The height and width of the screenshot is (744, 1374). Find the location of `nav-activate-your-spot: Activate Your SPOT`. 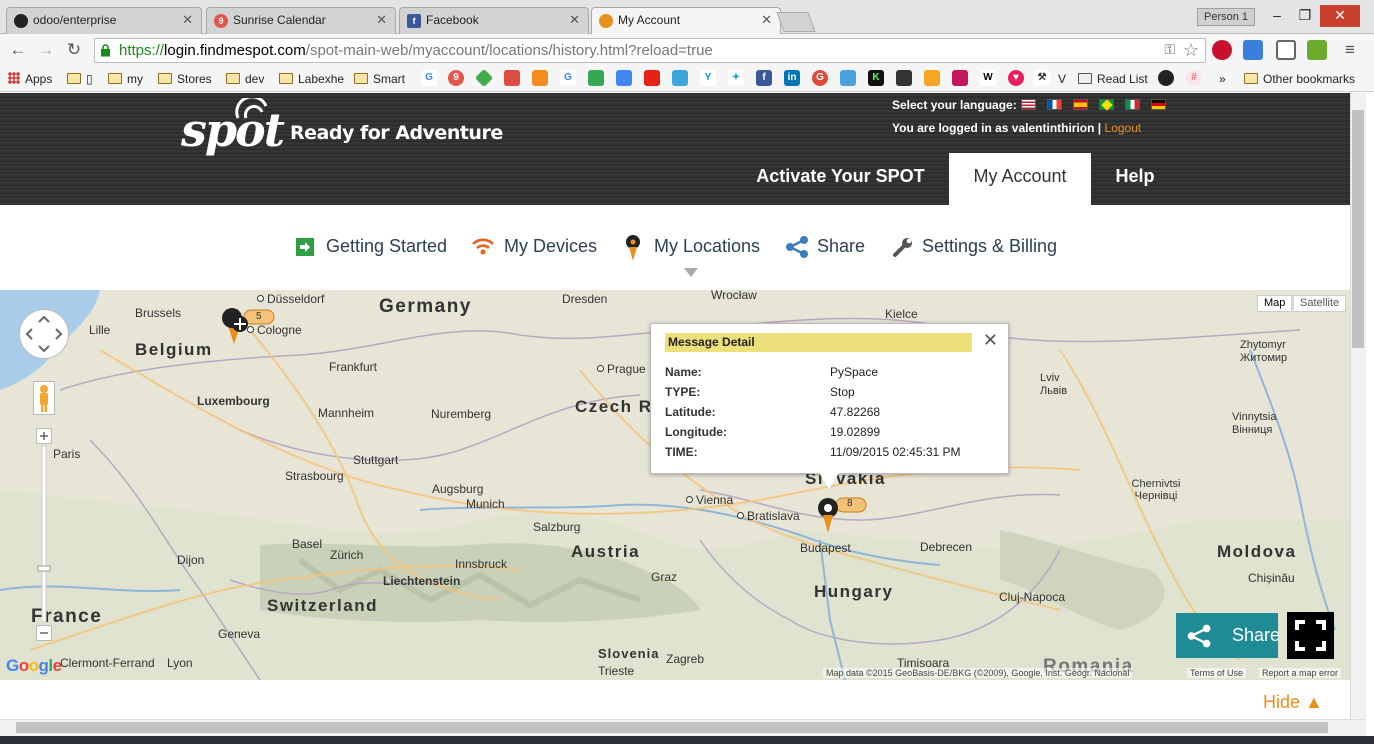

nav-activate-your-spot: Activate Your SPOT is located at coordinates (840, 179).